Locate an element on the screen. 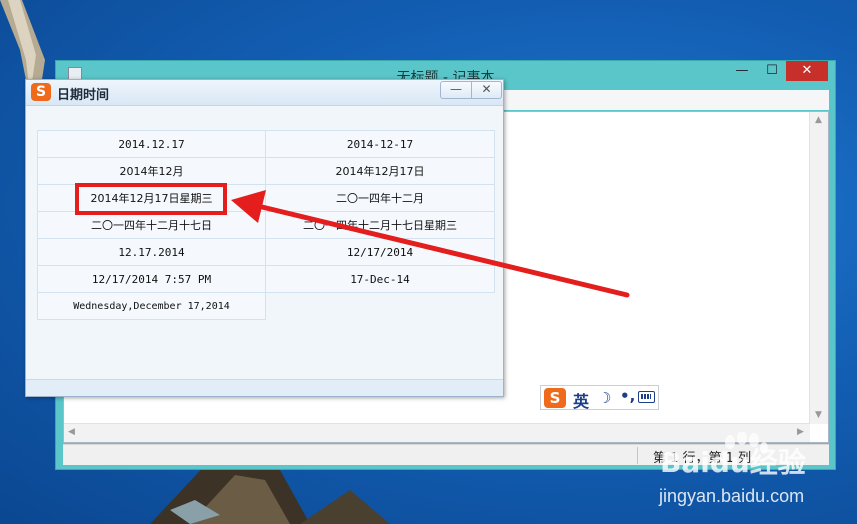 This screenshot has width=857, height=524. popup-bottom-bar is located at coordinates (264, 387).